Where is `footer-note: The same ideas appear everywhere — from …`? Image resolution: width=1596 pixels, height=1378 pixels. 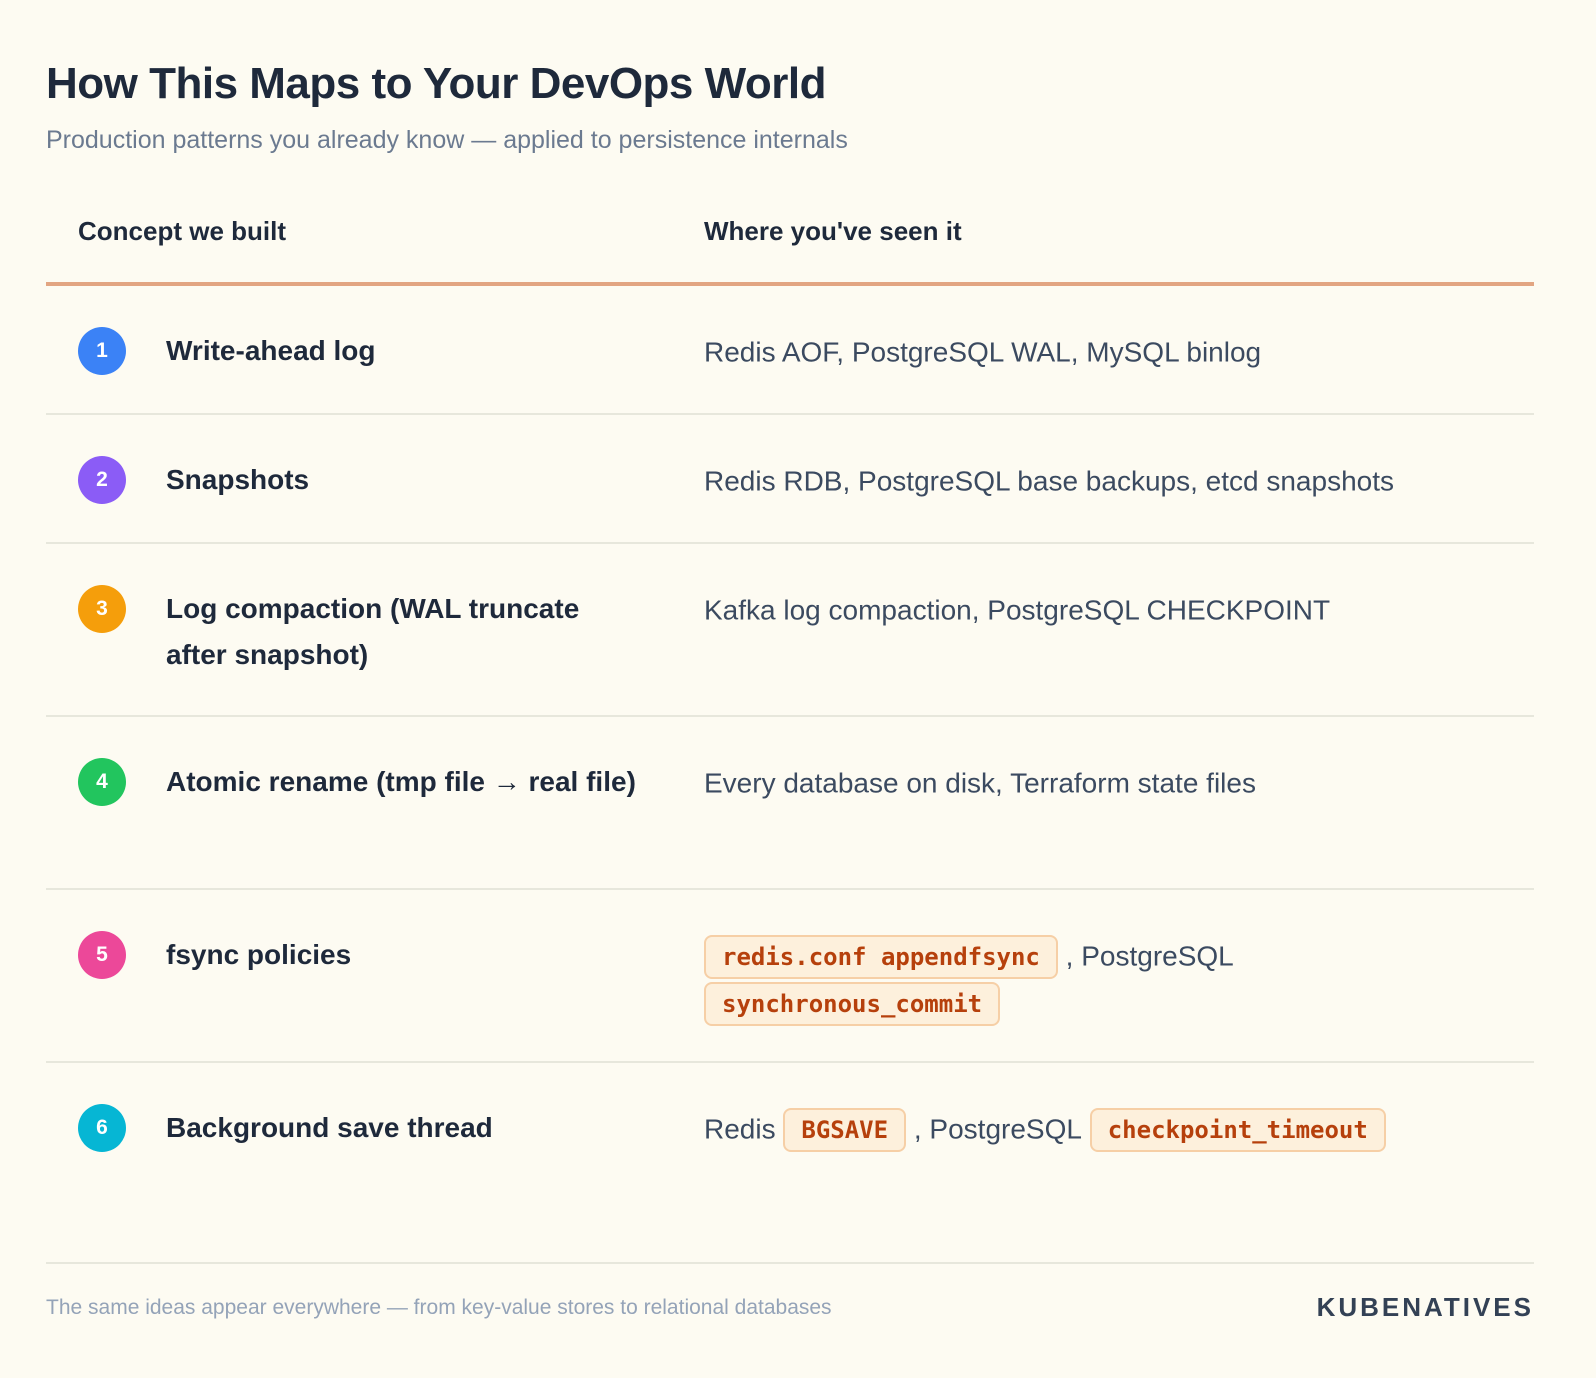
footer-note: The same ideas appear everywhere — from … is located at coordinates (439, 1307).